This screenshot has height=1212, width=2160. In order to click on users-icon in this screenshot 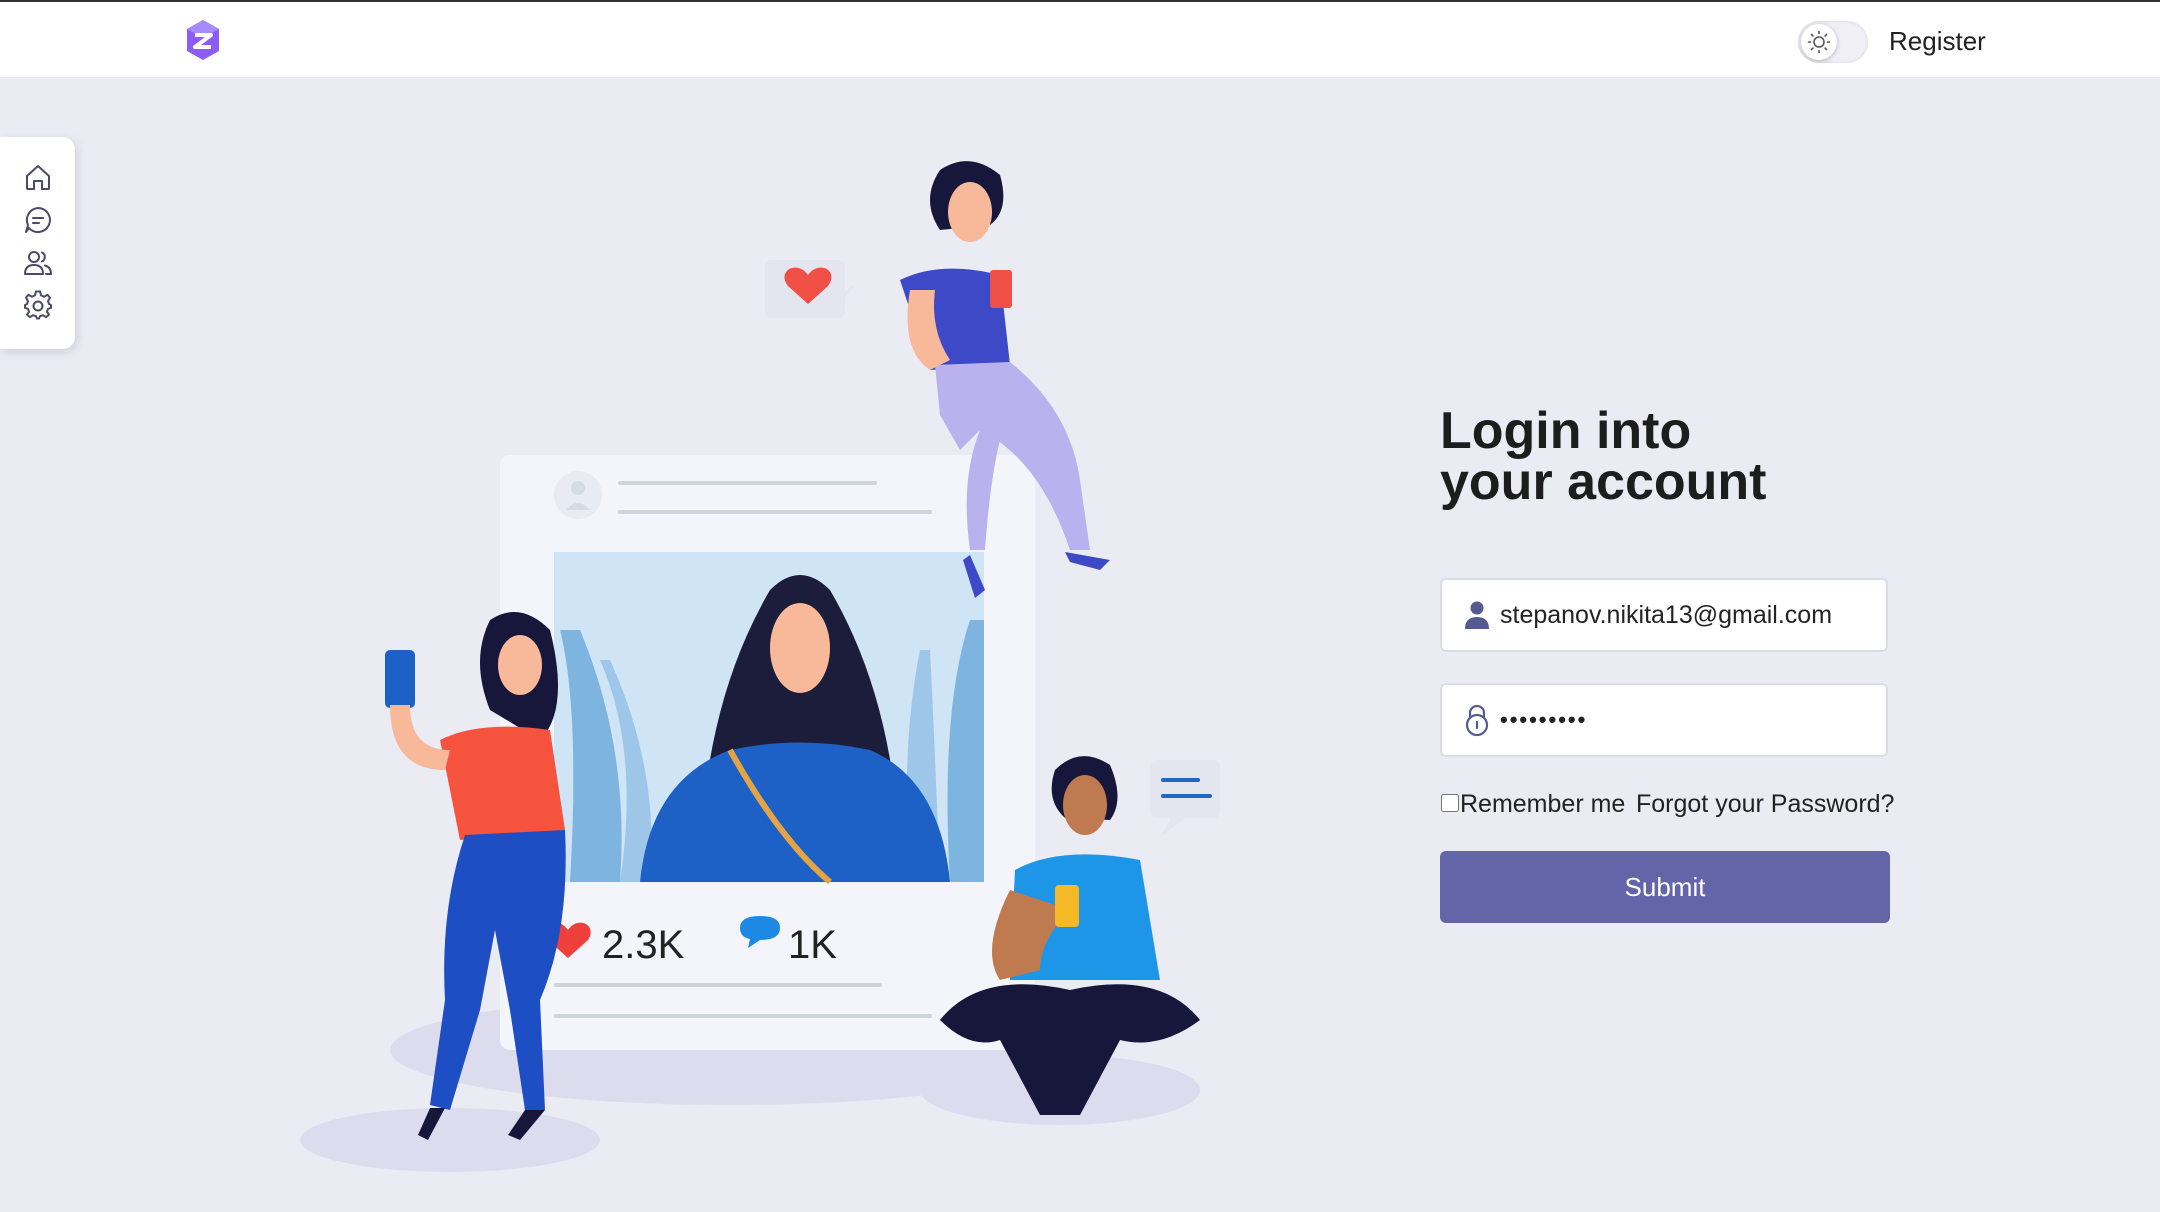, I will do `click(38, 263)`.